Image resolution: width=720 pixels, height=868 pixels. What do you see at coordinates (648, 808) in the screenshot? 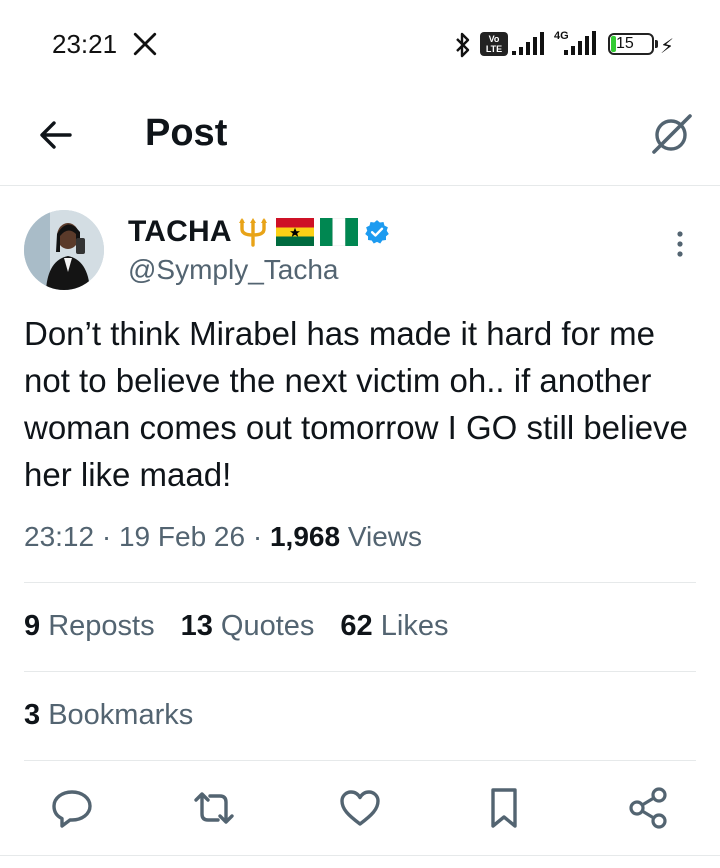
I see `share-icon` at bounding box center [648, 808].